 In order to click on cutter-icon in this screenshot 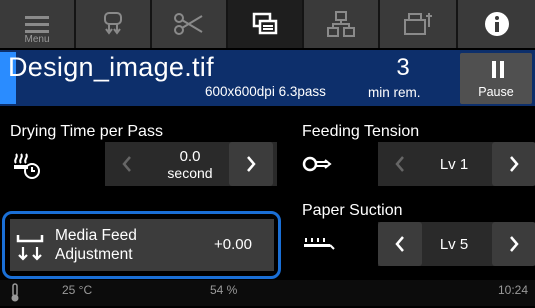, I will do `click(188, 24)`.